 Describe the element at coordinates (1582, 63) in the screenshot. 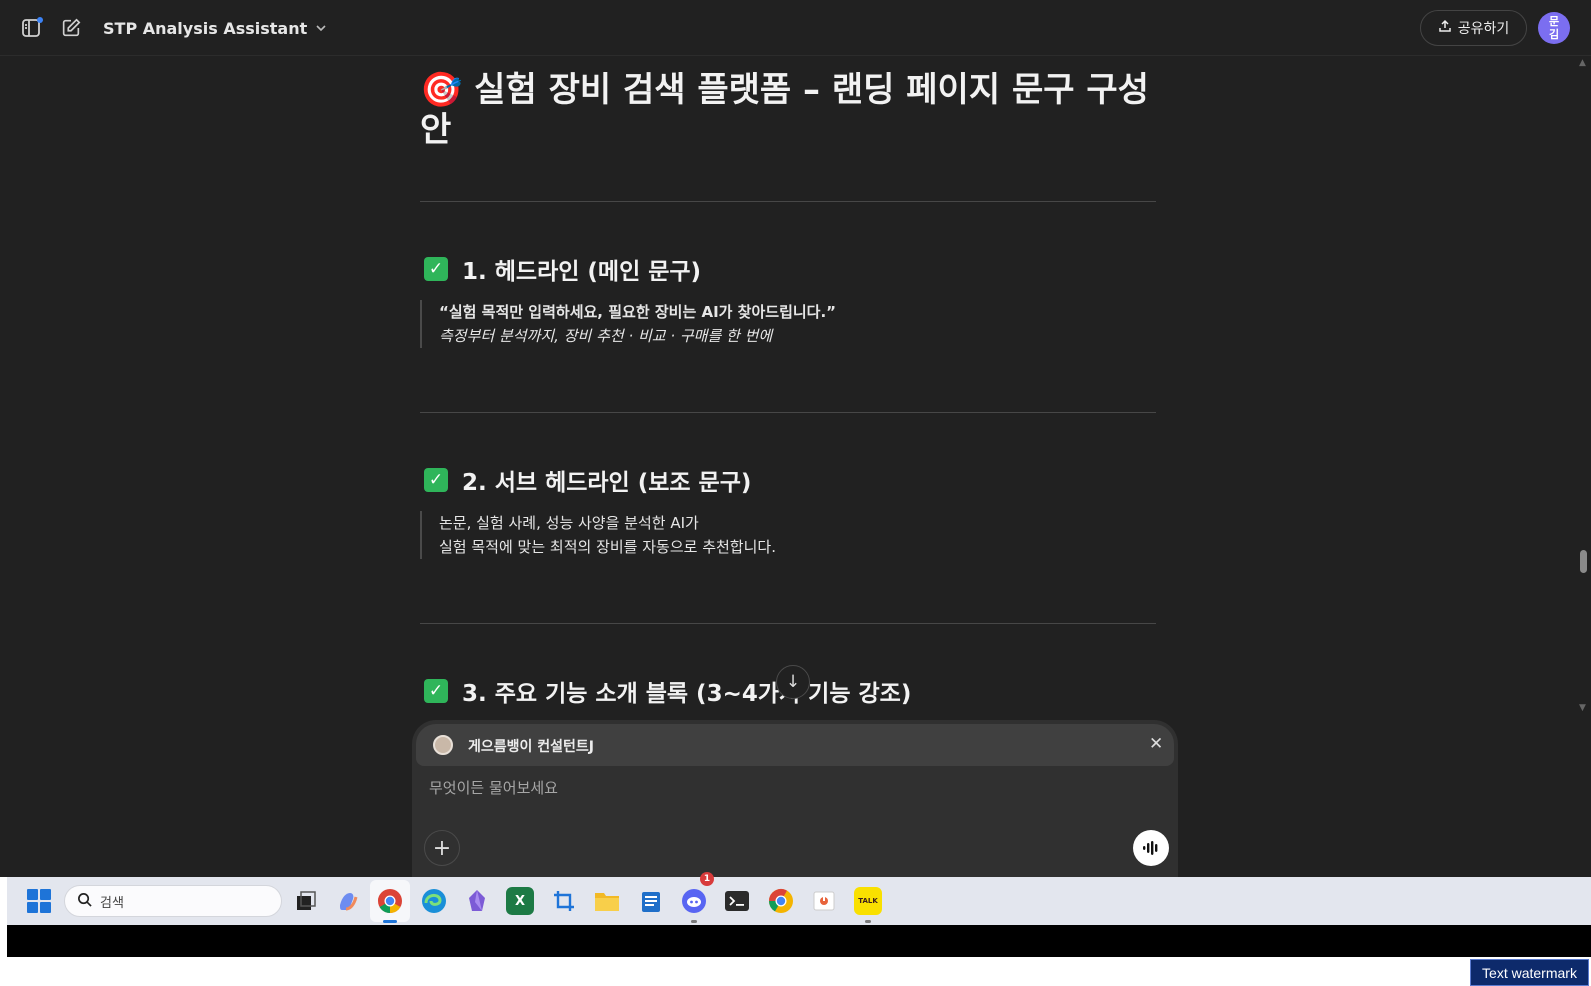

I see `scroll-up-arrow-icon: ▲` at that location.